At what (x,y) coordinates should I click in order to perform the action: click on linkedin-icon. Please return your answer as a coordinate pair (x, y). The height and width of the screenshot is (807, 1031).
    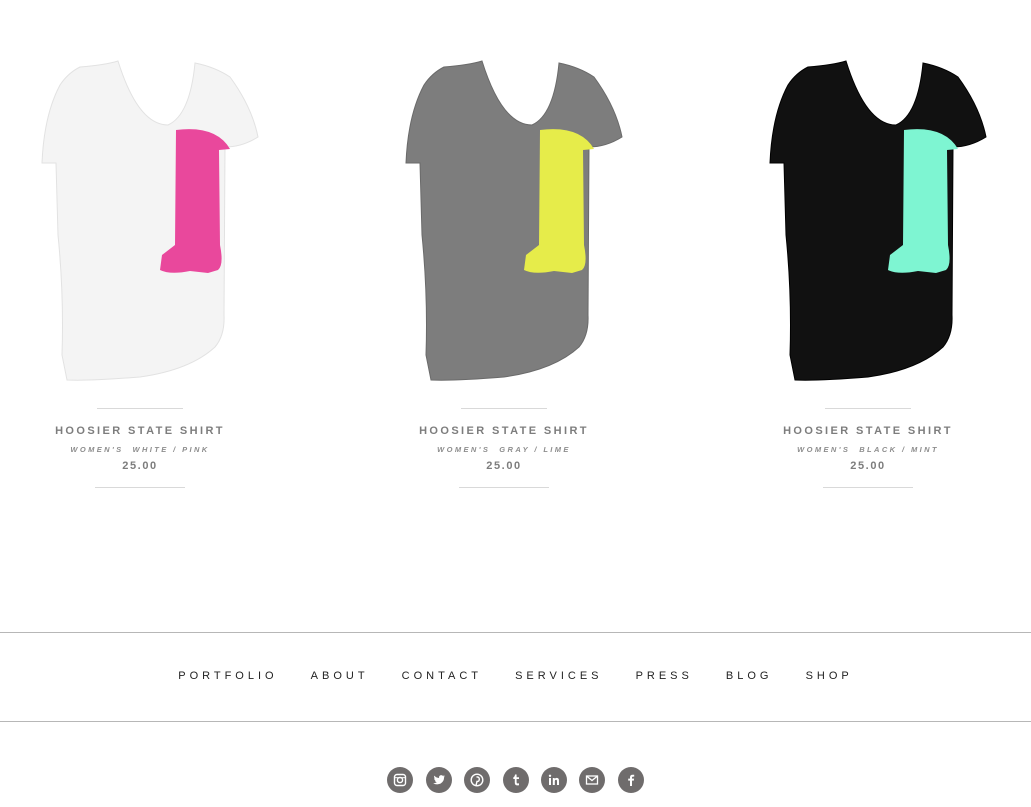
    Looking at the image, I should click on (553, 780).